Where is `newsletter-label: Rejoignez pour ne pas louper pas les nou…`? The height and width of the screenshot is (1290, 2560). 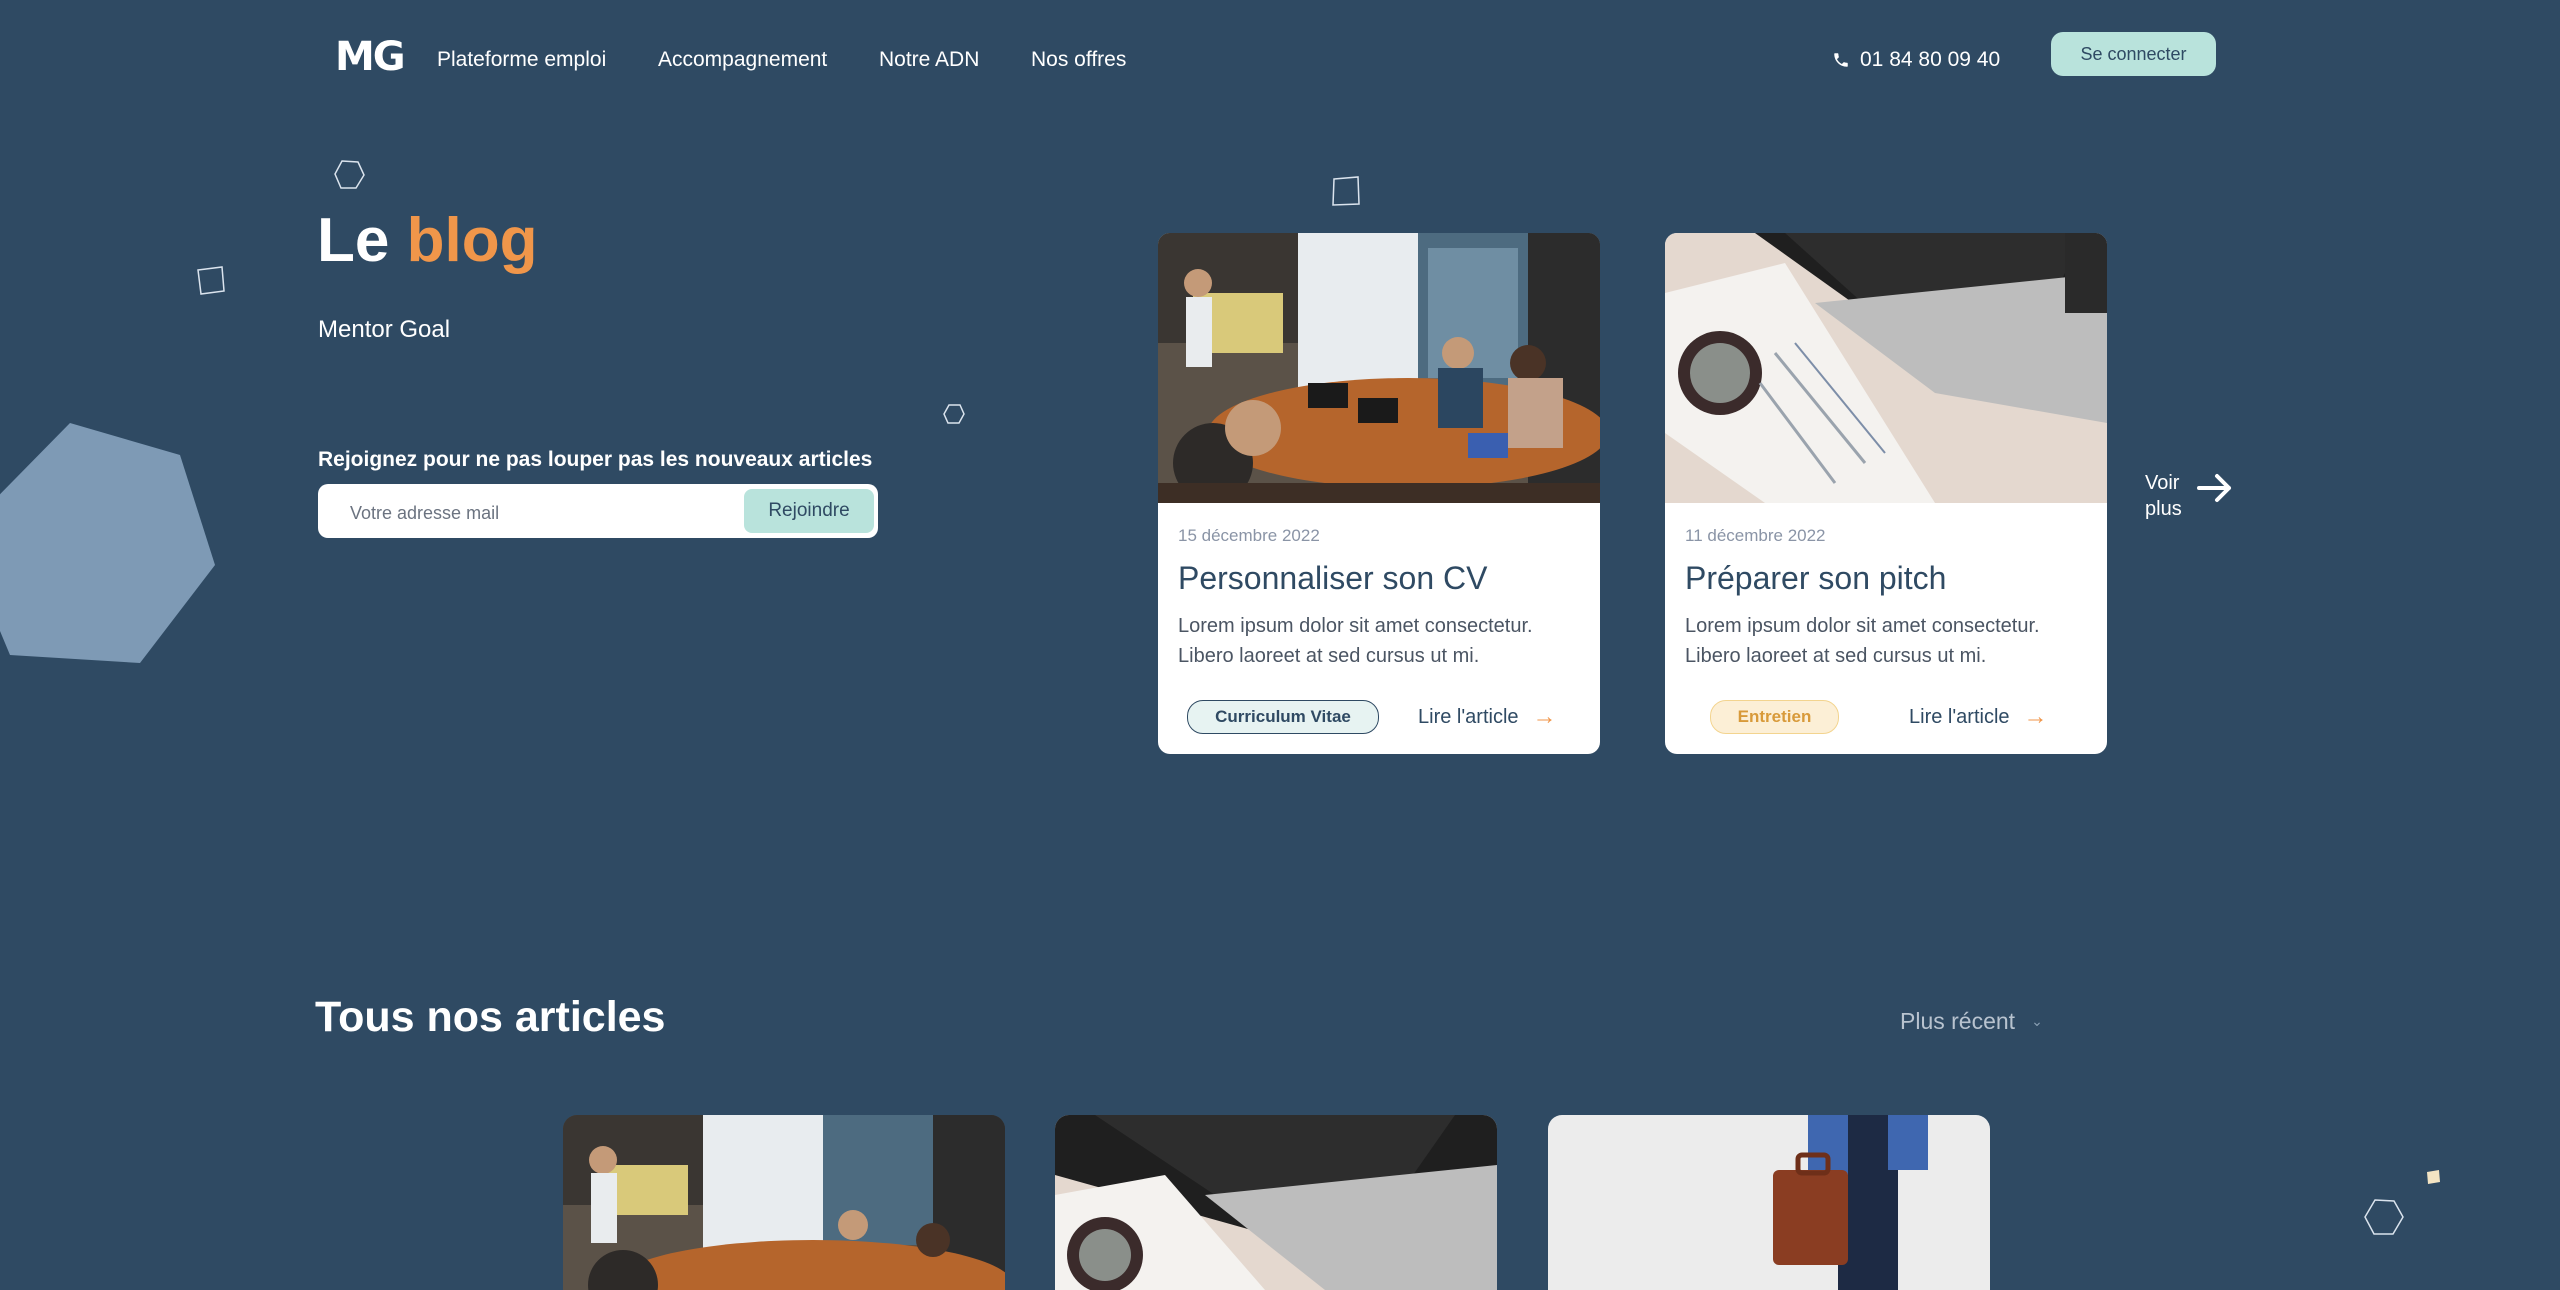 newsletter-label: Rejoignez pour ne pas louper pas les nou… is located at coordinates (595, 459).